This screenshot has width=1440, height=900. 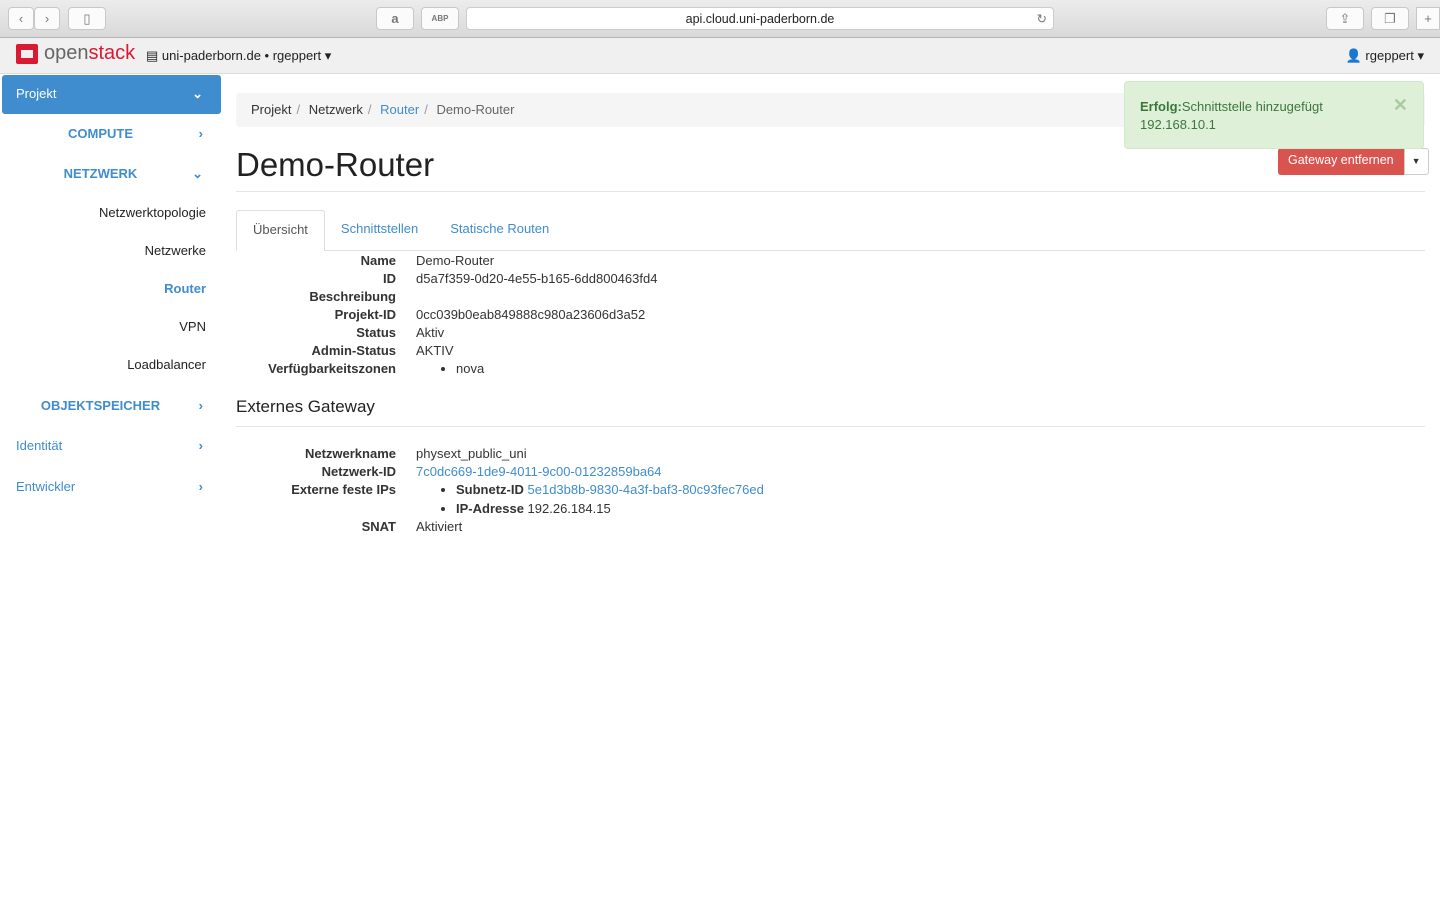 What do you see at coordinates (1400, 105) in the screenshot?
I see `close-icon: ✕` at bounding box center [1400, 105].